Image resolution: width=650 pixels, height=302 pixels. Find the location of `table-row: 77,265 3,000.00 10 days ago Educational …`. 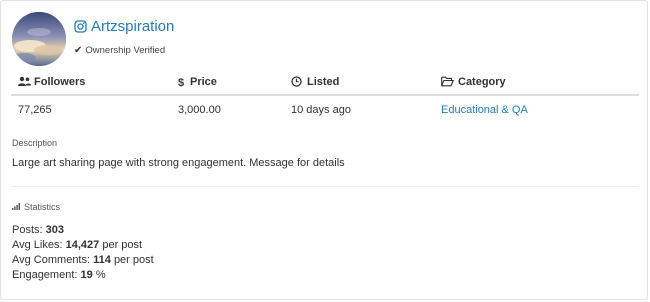

table-row: 77,265 3,000.00 10 days ago Educational … is located at coordinates (325, 110).